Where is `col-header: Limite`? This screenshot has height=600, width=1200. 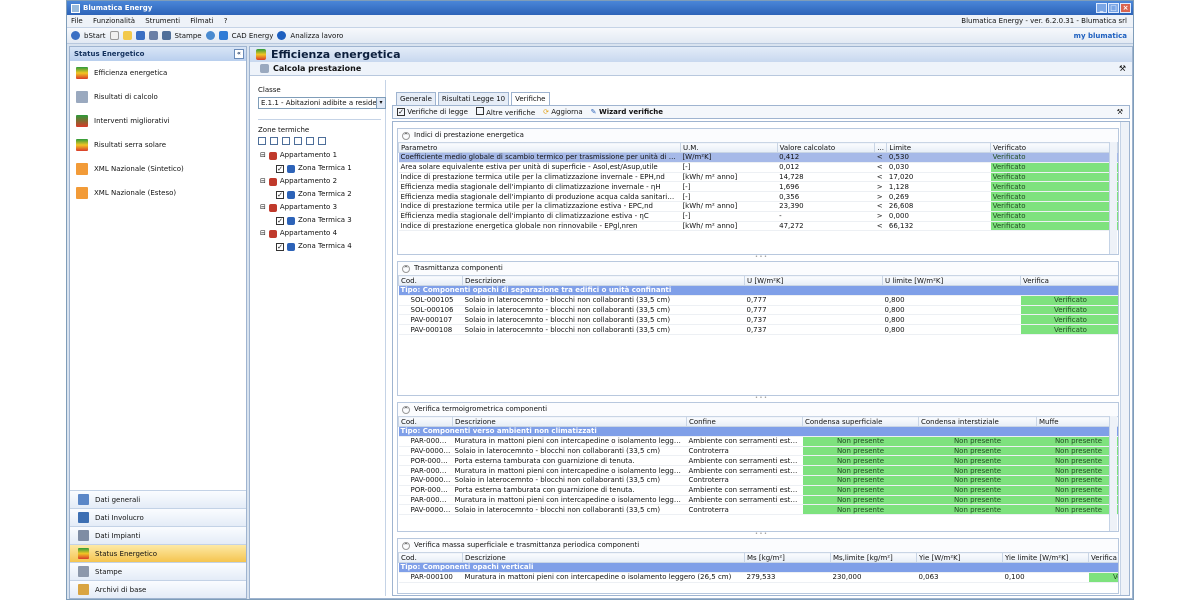 col-header: Limite is located at coordinates (939, 147).